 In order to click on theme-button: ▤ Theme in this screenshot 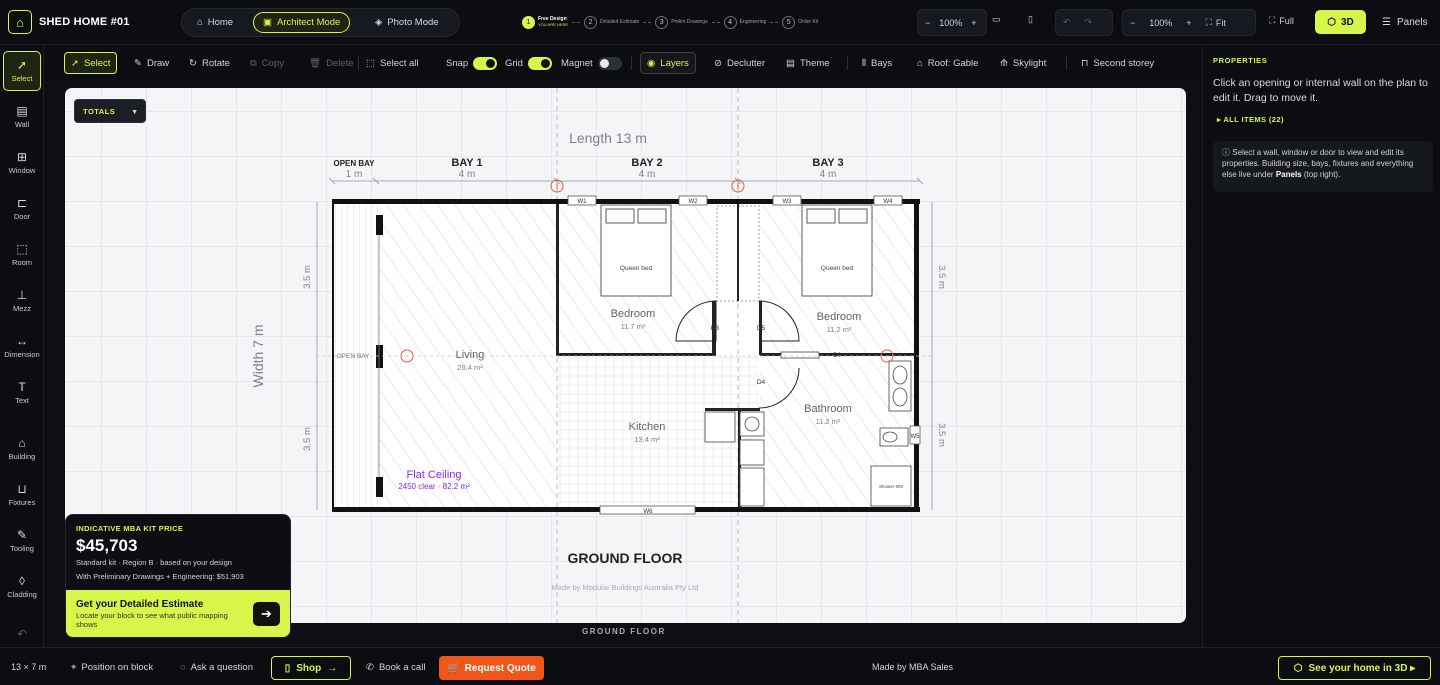, I will do `click(808, 63)`.